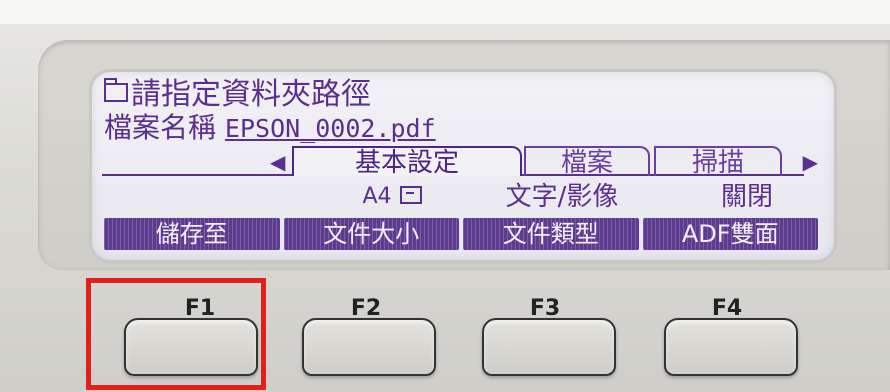 Image resolution: width=890 pixels, height=392 pixels. What do you see at coordinates (562, 197) in the screenshot?
I see `doc-type-value: 文字/影像` at bounding box center [562, 197].